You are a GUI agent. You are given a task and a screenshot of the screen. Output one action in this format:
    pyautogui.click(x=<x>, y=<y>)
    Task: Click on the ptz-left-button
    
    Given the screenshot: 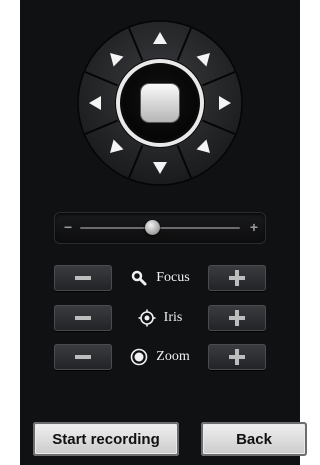 What is the action you would take?
    pyautogui.click(x=96, y=103)
    